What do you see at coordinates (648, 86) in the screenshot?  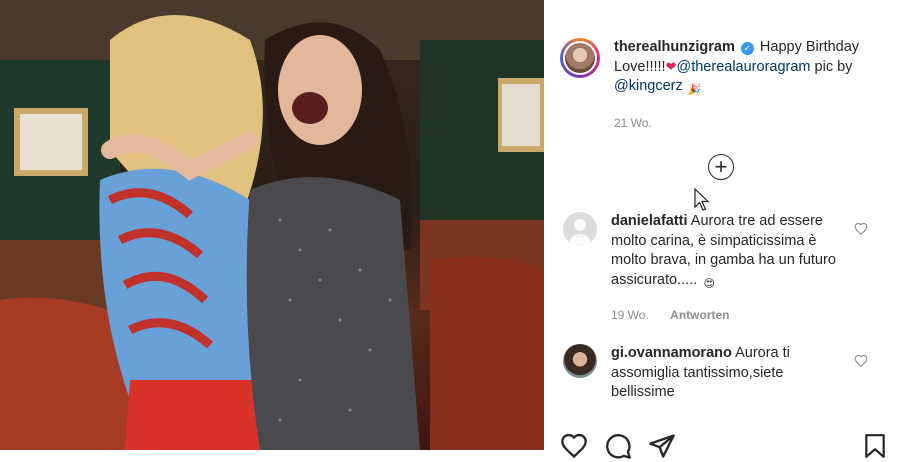 I see `mention-kingcerz: @kingcerz` at bounding box center [648, 86].